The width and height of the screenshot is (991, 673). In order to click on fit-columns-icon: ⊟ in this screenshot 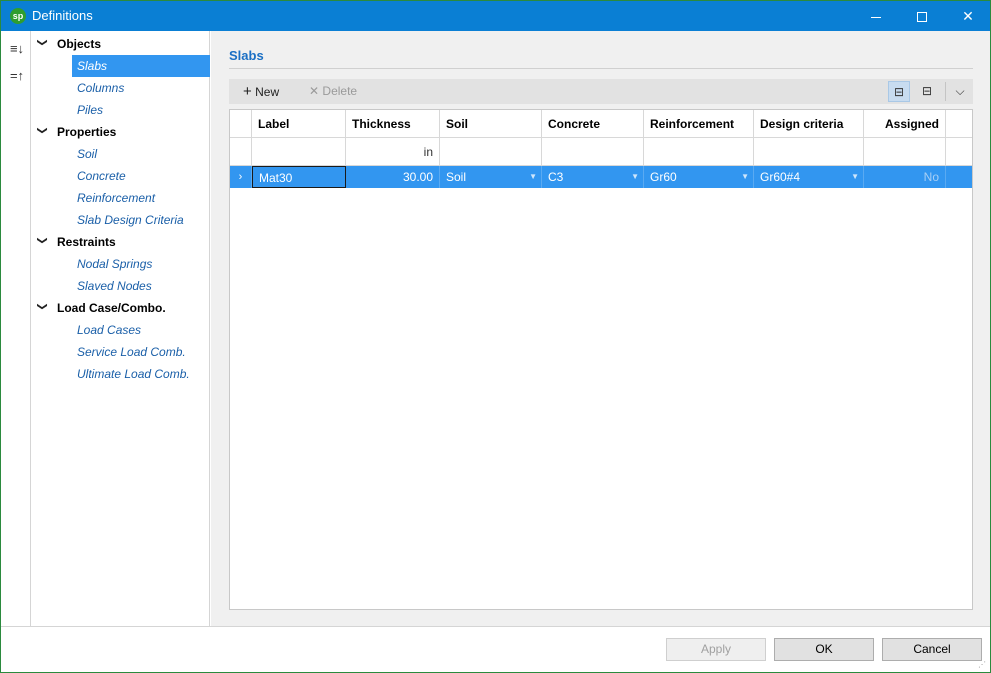, I will do `click(927, 91)`.